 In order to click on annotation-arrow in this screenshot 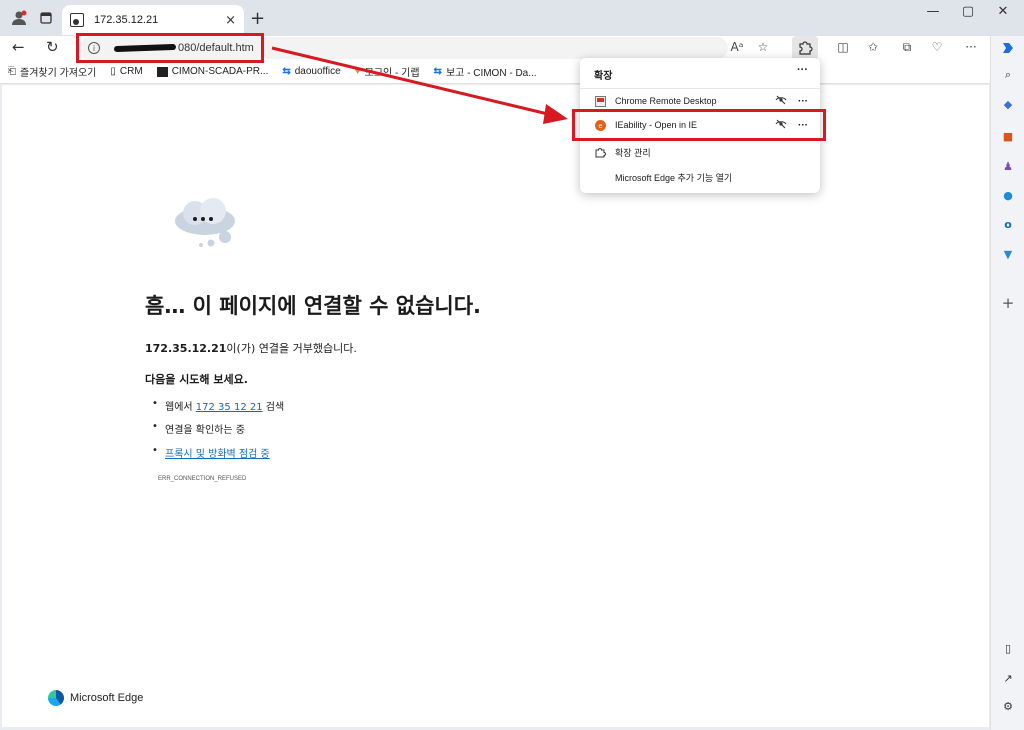, I will do `click(419, 85)`.